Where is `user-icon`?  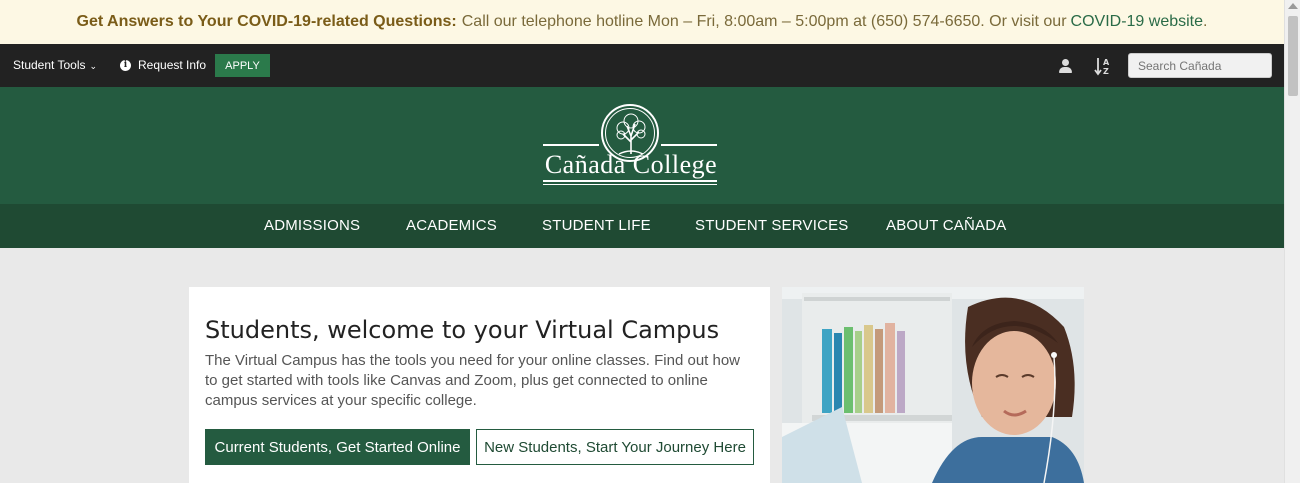 user-icon is located at coordinates (1065, 66).